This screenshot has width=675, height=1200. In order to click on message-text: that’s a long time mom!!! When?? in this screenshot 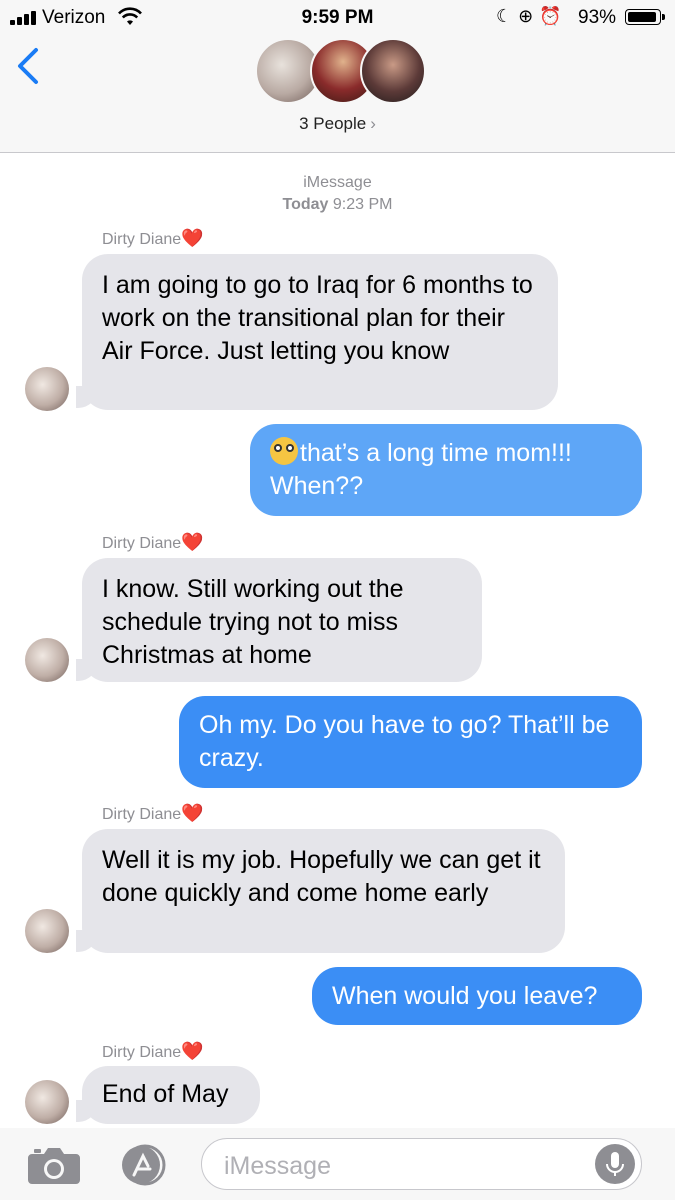, I will do `click(421, 469)`.